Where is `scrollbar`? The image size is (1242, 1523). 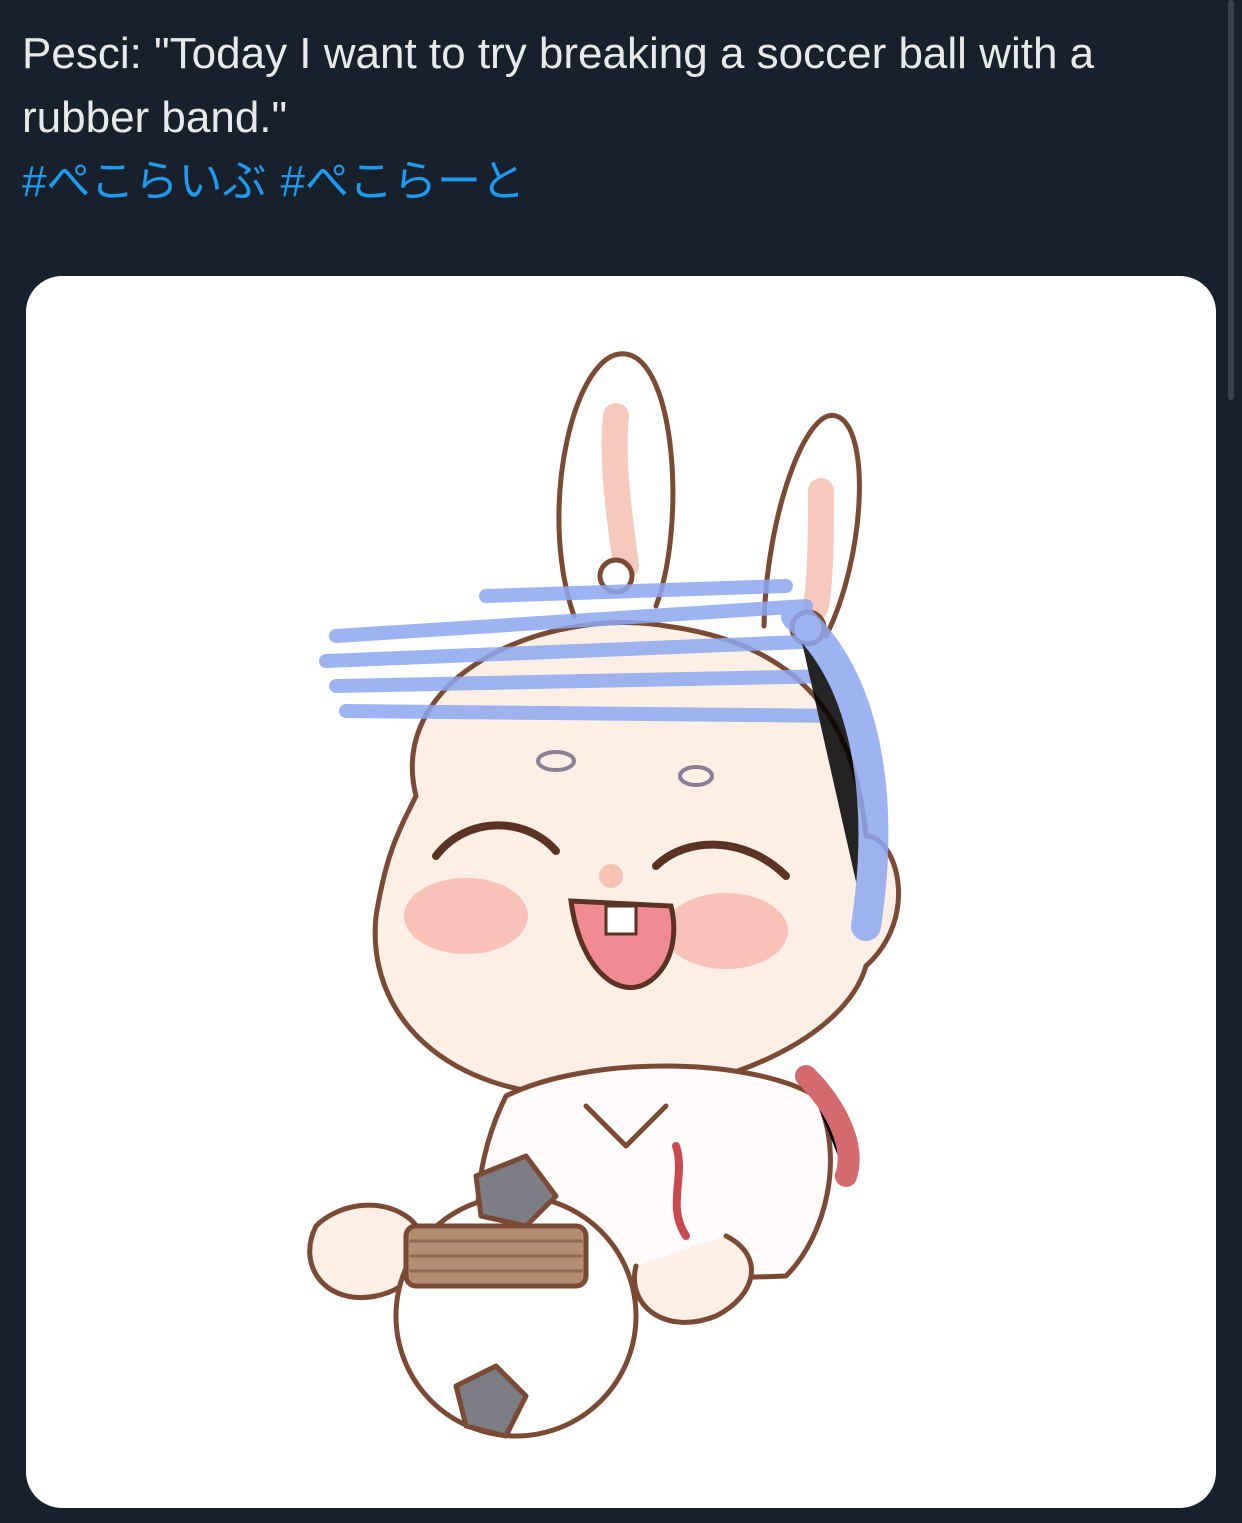
scrollbar is located at coordinates (1231, 200).